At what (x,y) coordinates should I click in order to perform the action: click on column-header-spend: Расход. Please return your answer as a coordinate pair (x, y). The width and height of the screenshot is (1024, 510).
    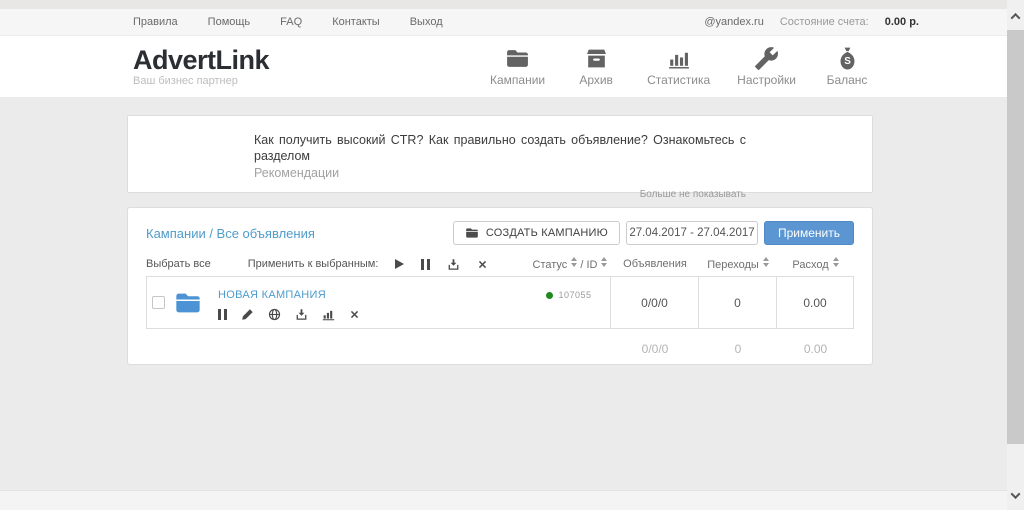
    Looking at the image, I should click on (815, 264).